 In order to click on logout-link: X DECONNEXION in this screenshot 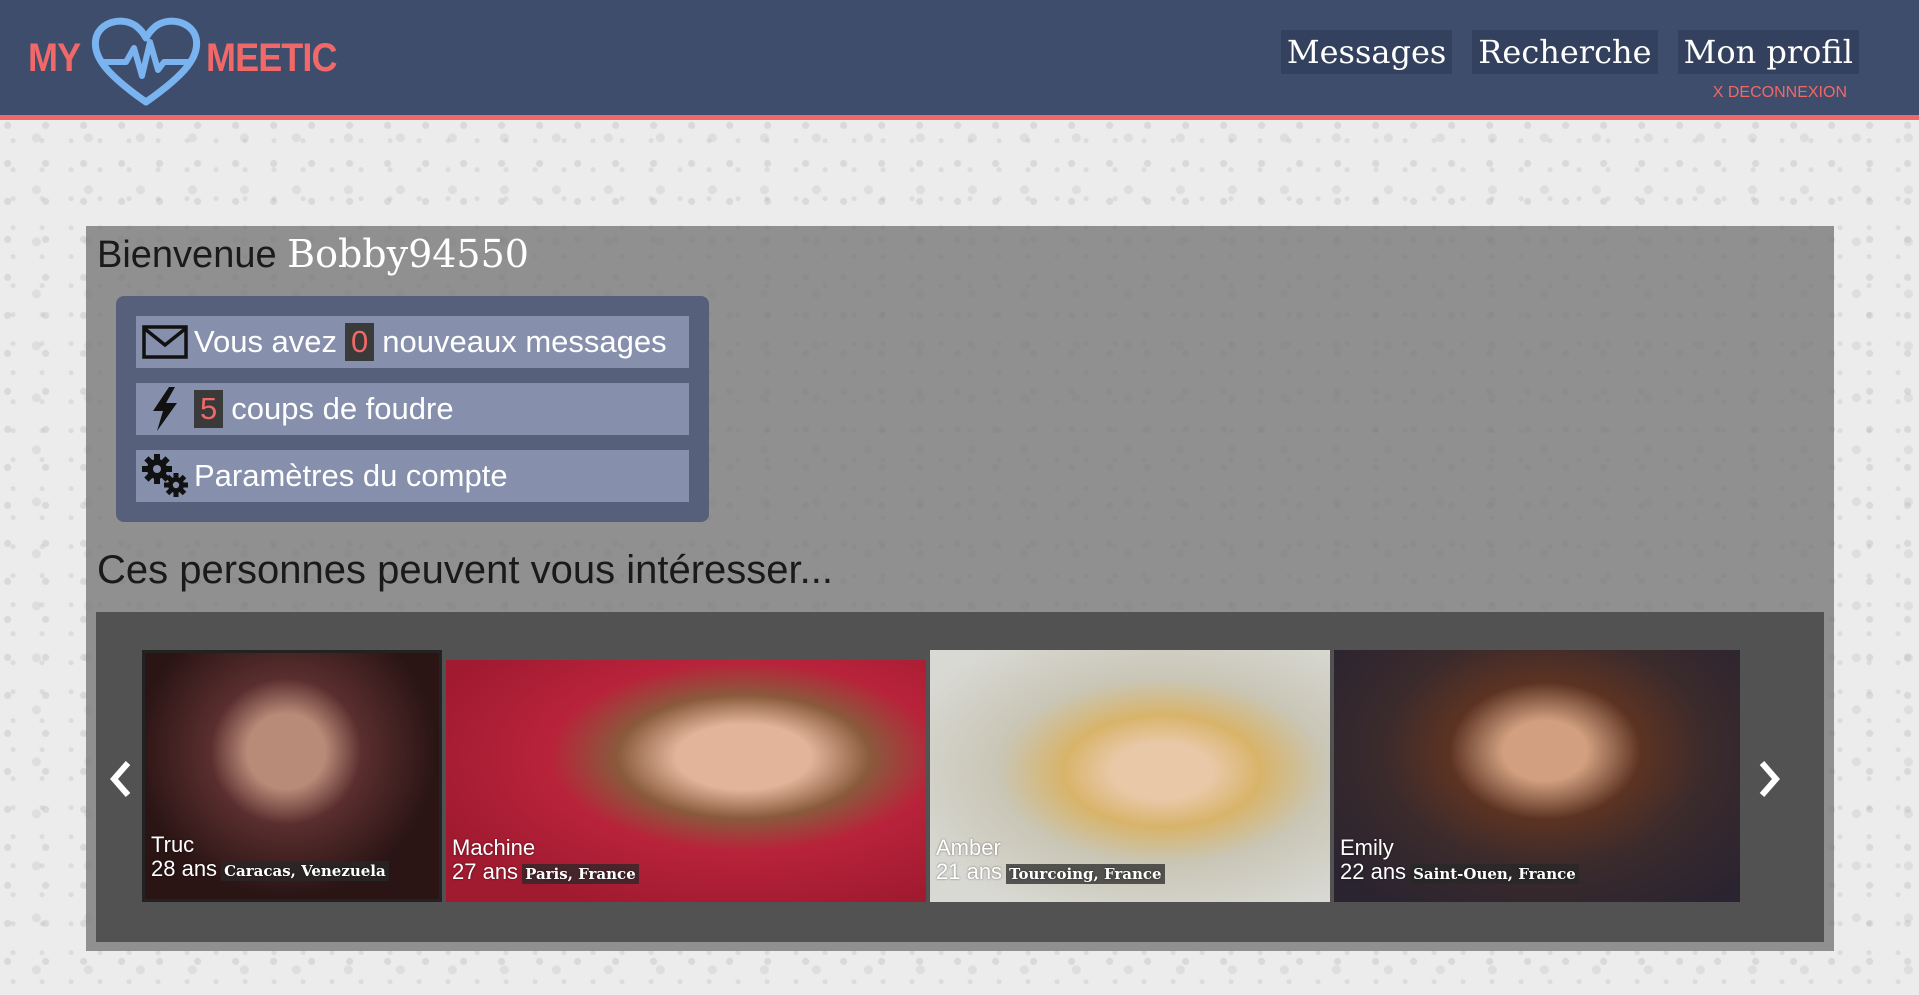, I will do `click(1780, 93)`.